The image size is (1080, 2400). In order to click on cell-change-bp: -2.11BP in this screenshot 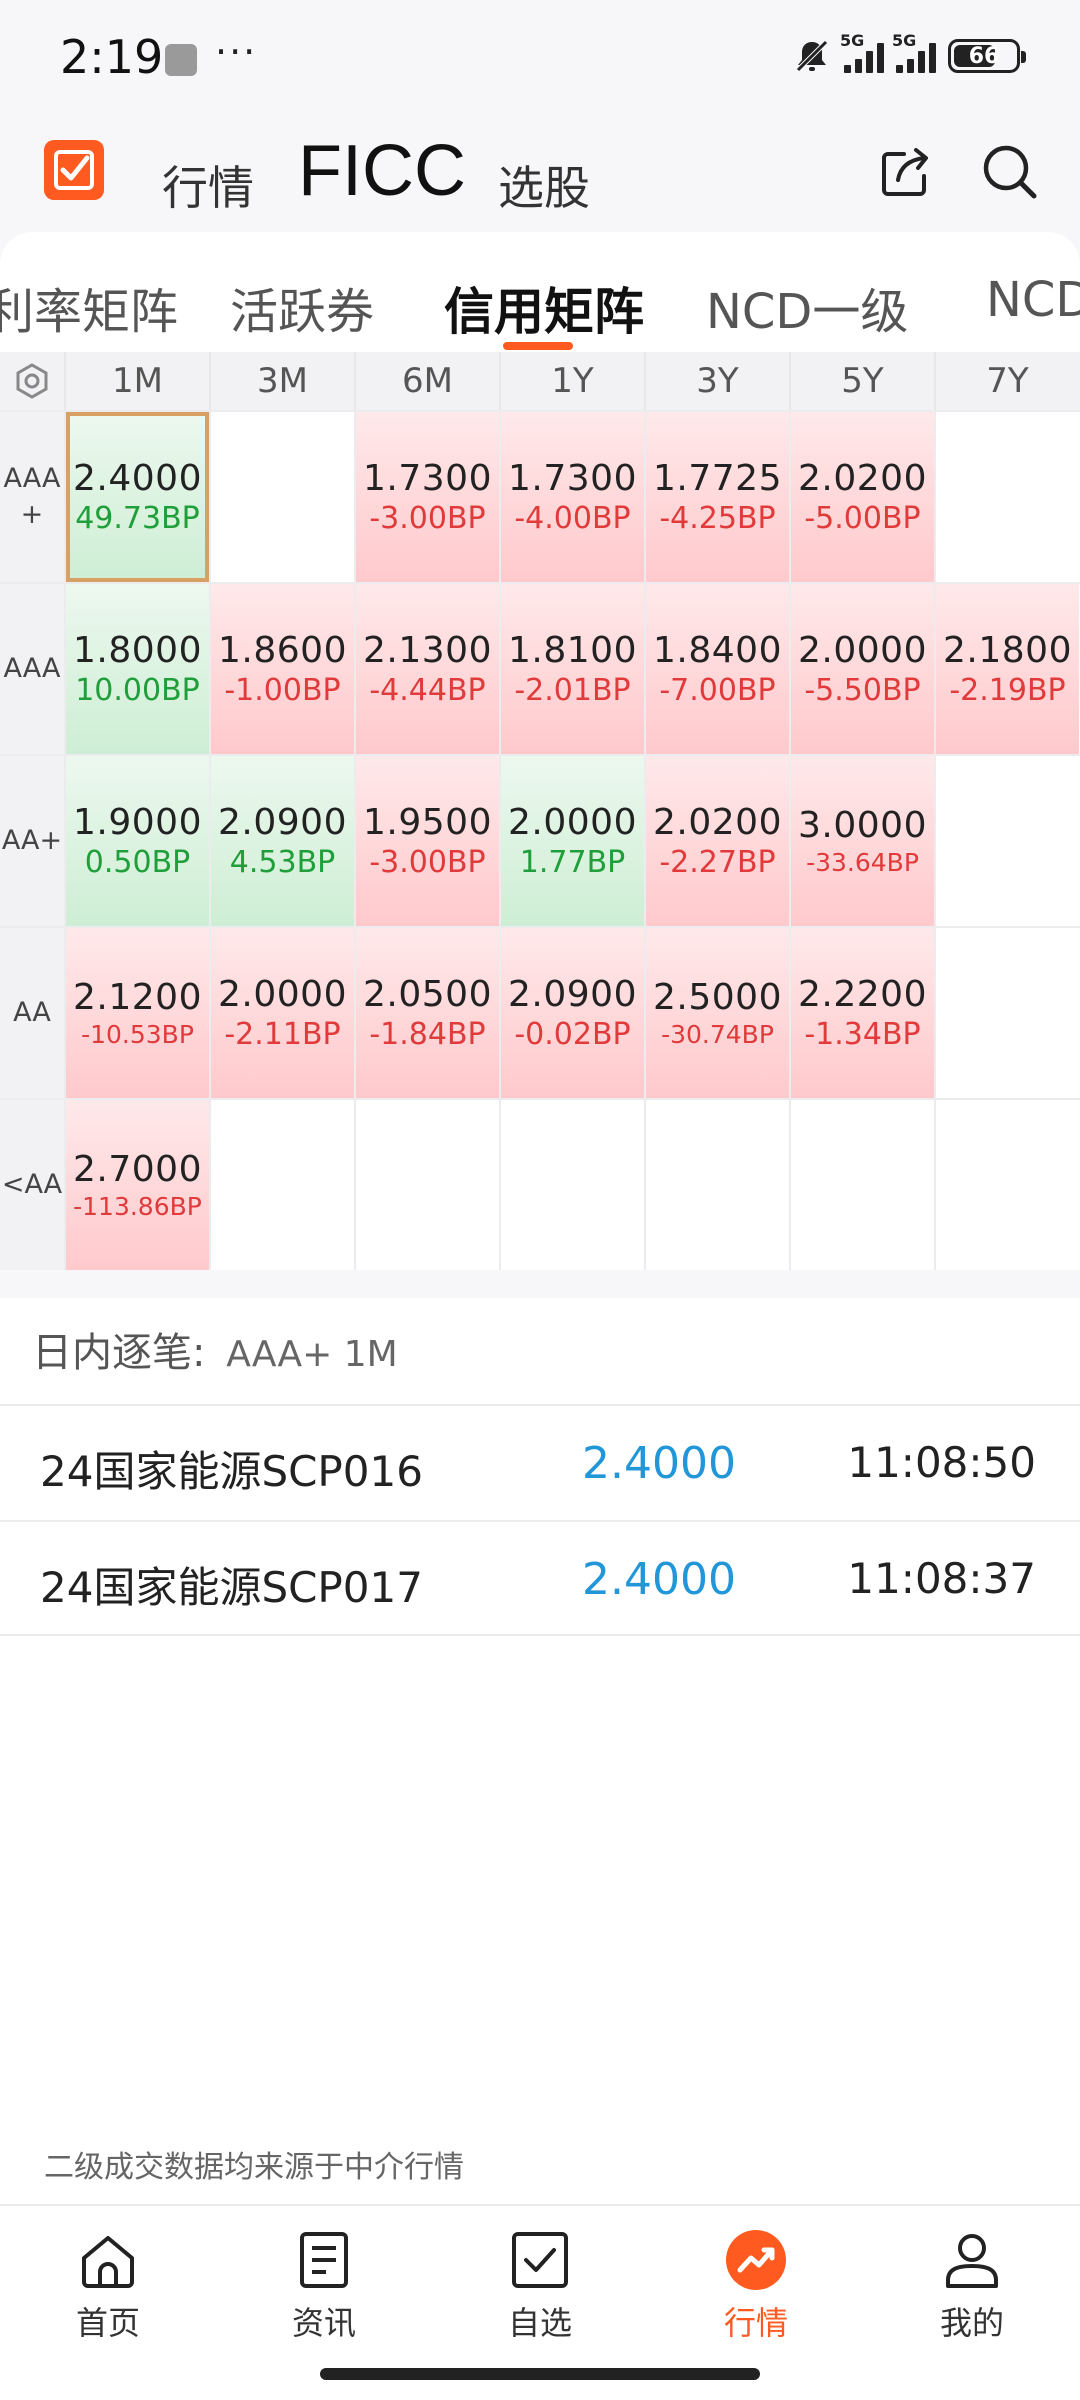, I will do `click(282, 1034)`.